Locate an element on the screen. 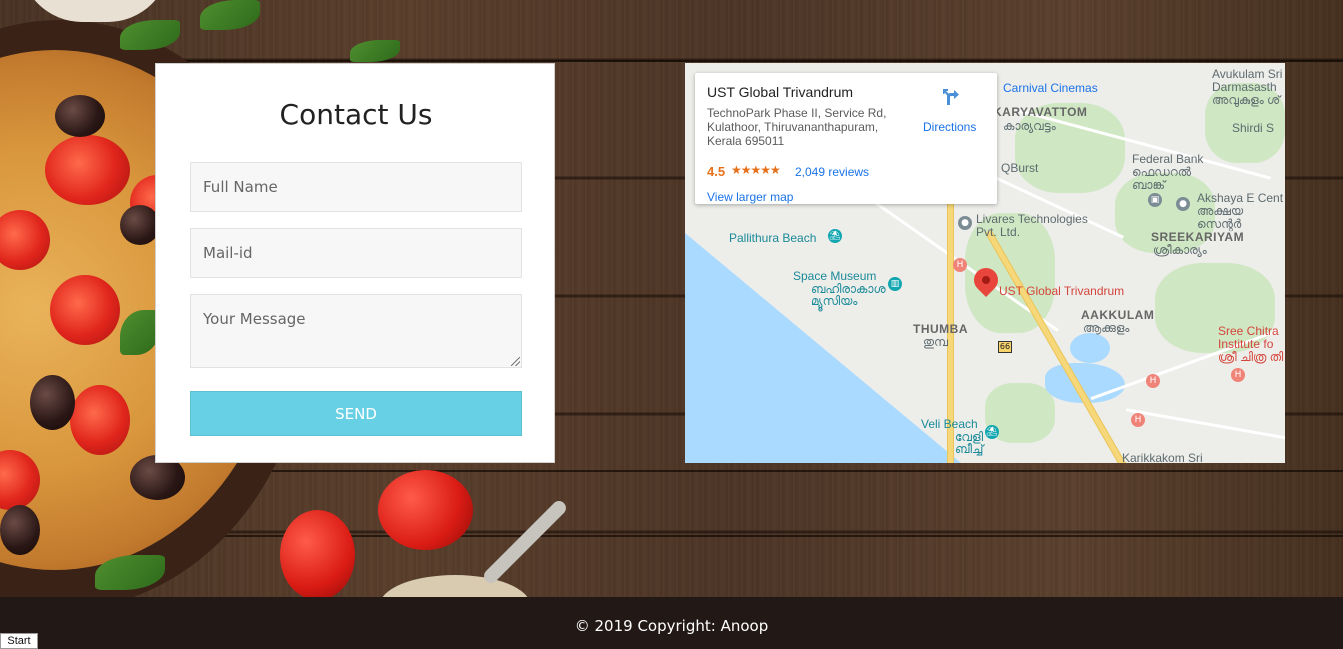  map-label-karyavattom-ml: കാര്യവട്ടം is located at coordinates (1029, 126).